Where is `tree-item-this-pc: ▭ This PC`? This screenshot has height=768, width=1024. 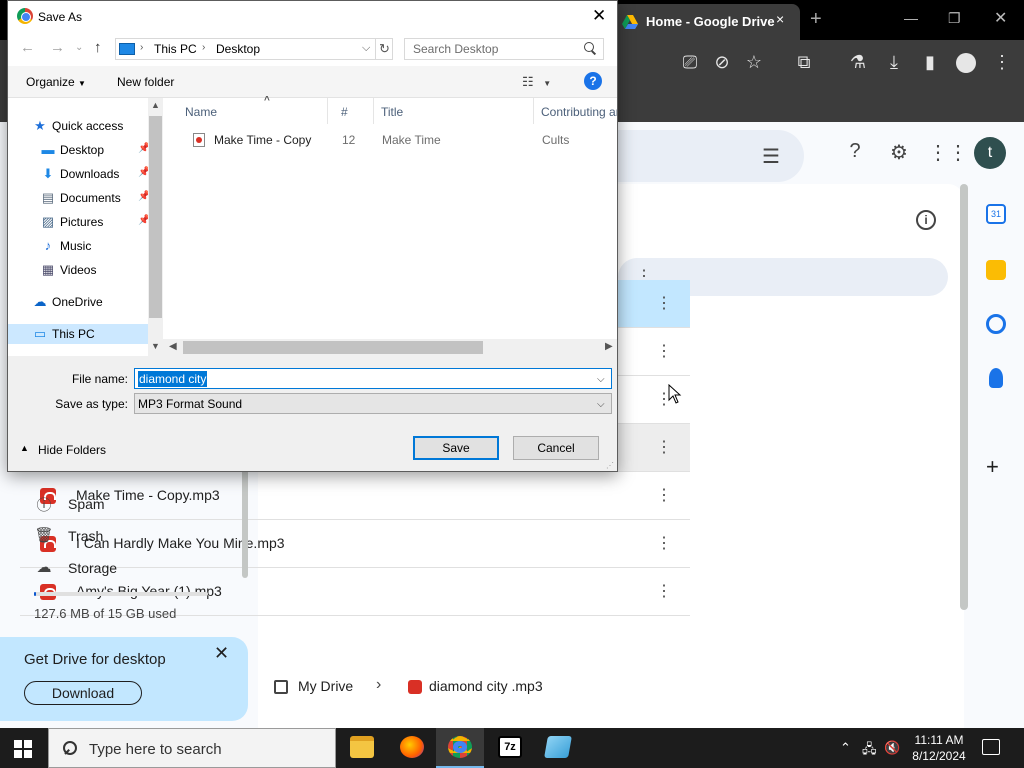 tree-item-this-pc: ▭ This PC is located at coordinates (78, 334).